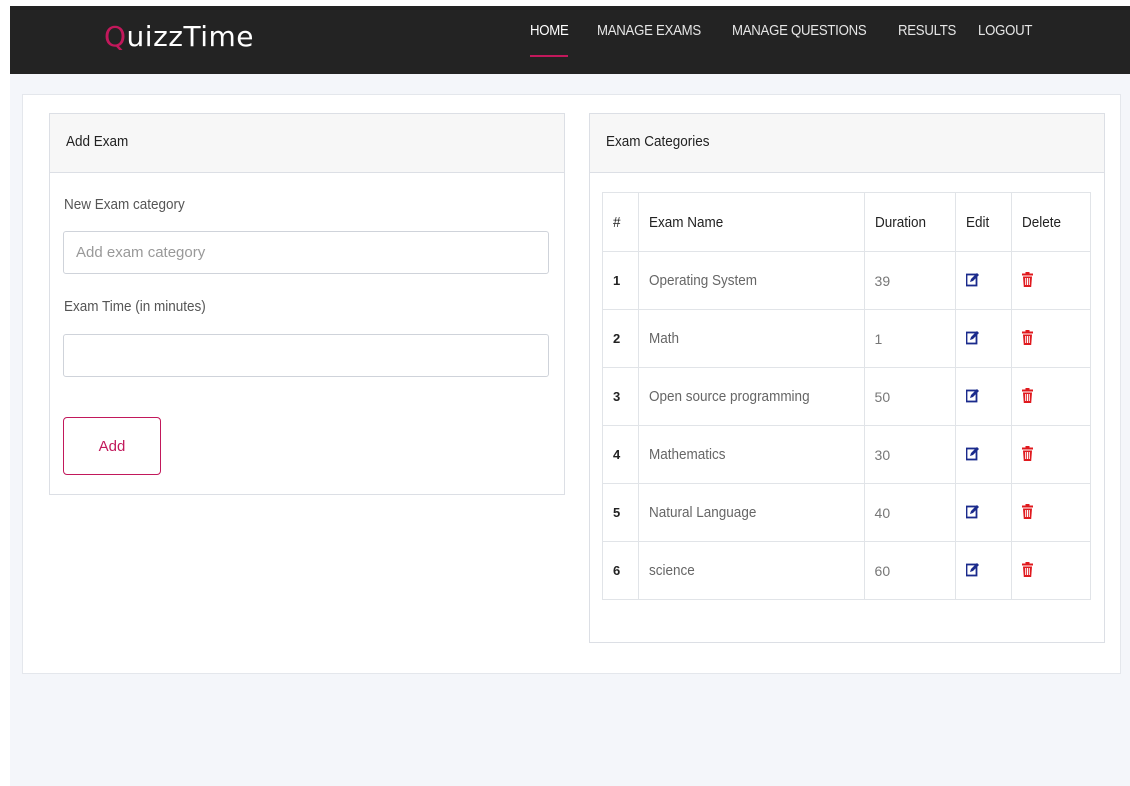 Image resolution: width=1130 pixels, height=786 pixels. Describe the element at coordinates (620, 512) in the screenshot. I see `row-number: 5` at that location.